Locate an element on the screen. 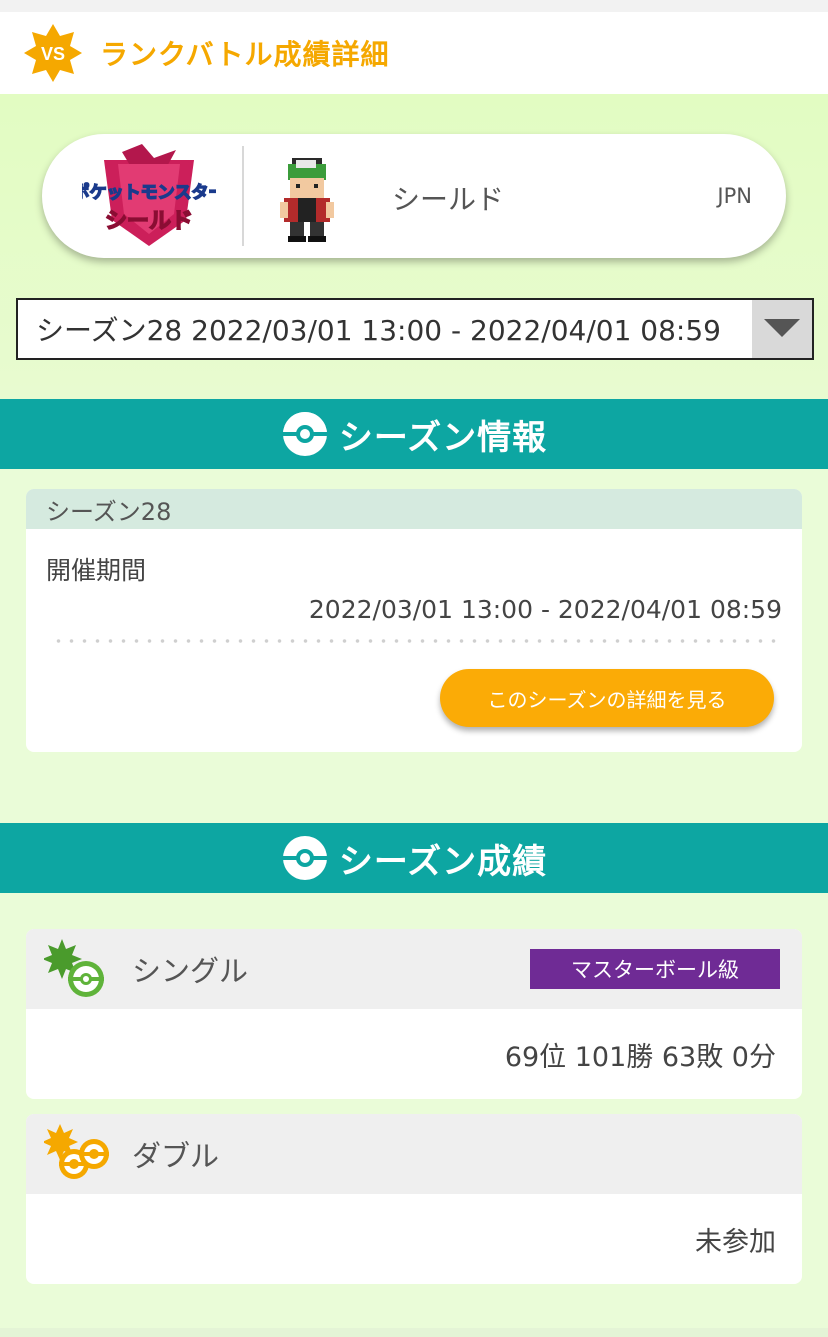  single-battle-result: 69位 101勝 63敗 0分 is located at coordinates (640, 1057).